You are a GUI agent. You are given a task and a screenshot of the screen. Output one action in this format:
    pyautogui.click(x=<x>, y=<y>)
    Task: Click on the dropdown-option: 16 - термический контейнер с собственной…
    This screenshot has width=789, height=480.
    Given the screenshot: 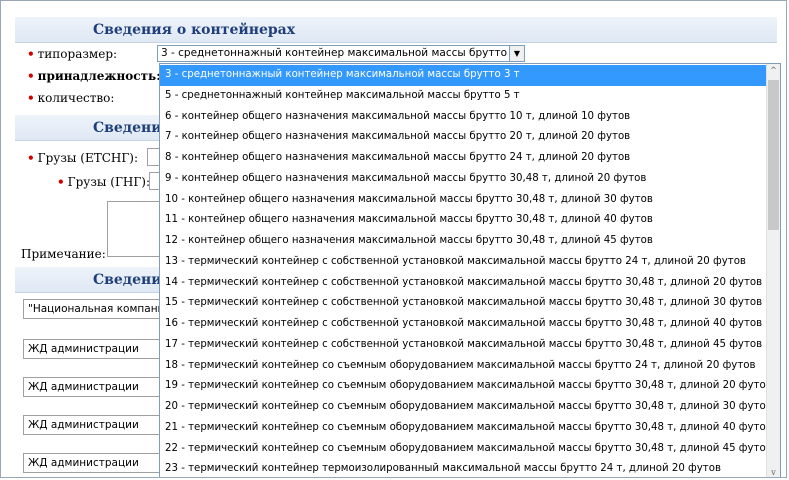 What is the action you would take?
    pyautogui.click(x=463, y=324)
    